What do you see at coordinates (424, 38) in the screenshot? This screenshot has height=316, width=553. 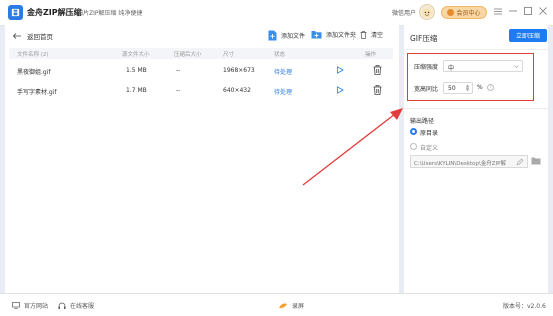 I see `panel-title: GIF压缩` at bounding box center [424, 38].